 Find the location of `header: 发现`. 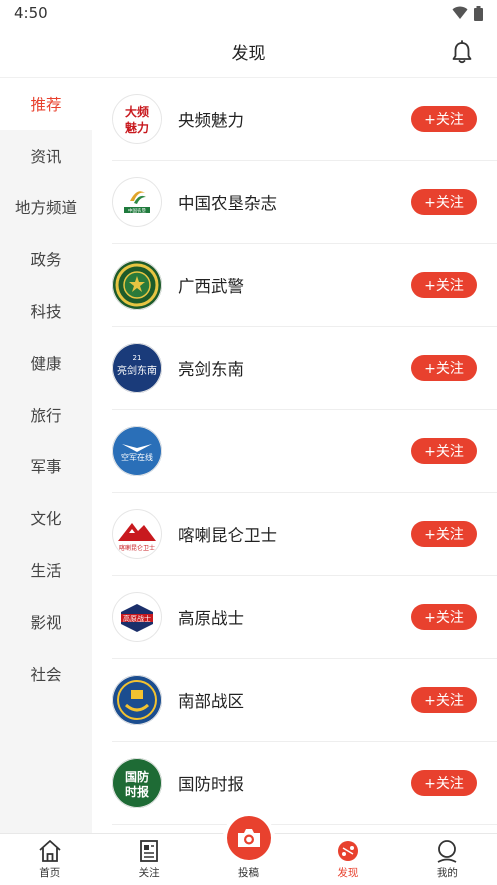

header: 发现 is located at coordinates (248, 52).